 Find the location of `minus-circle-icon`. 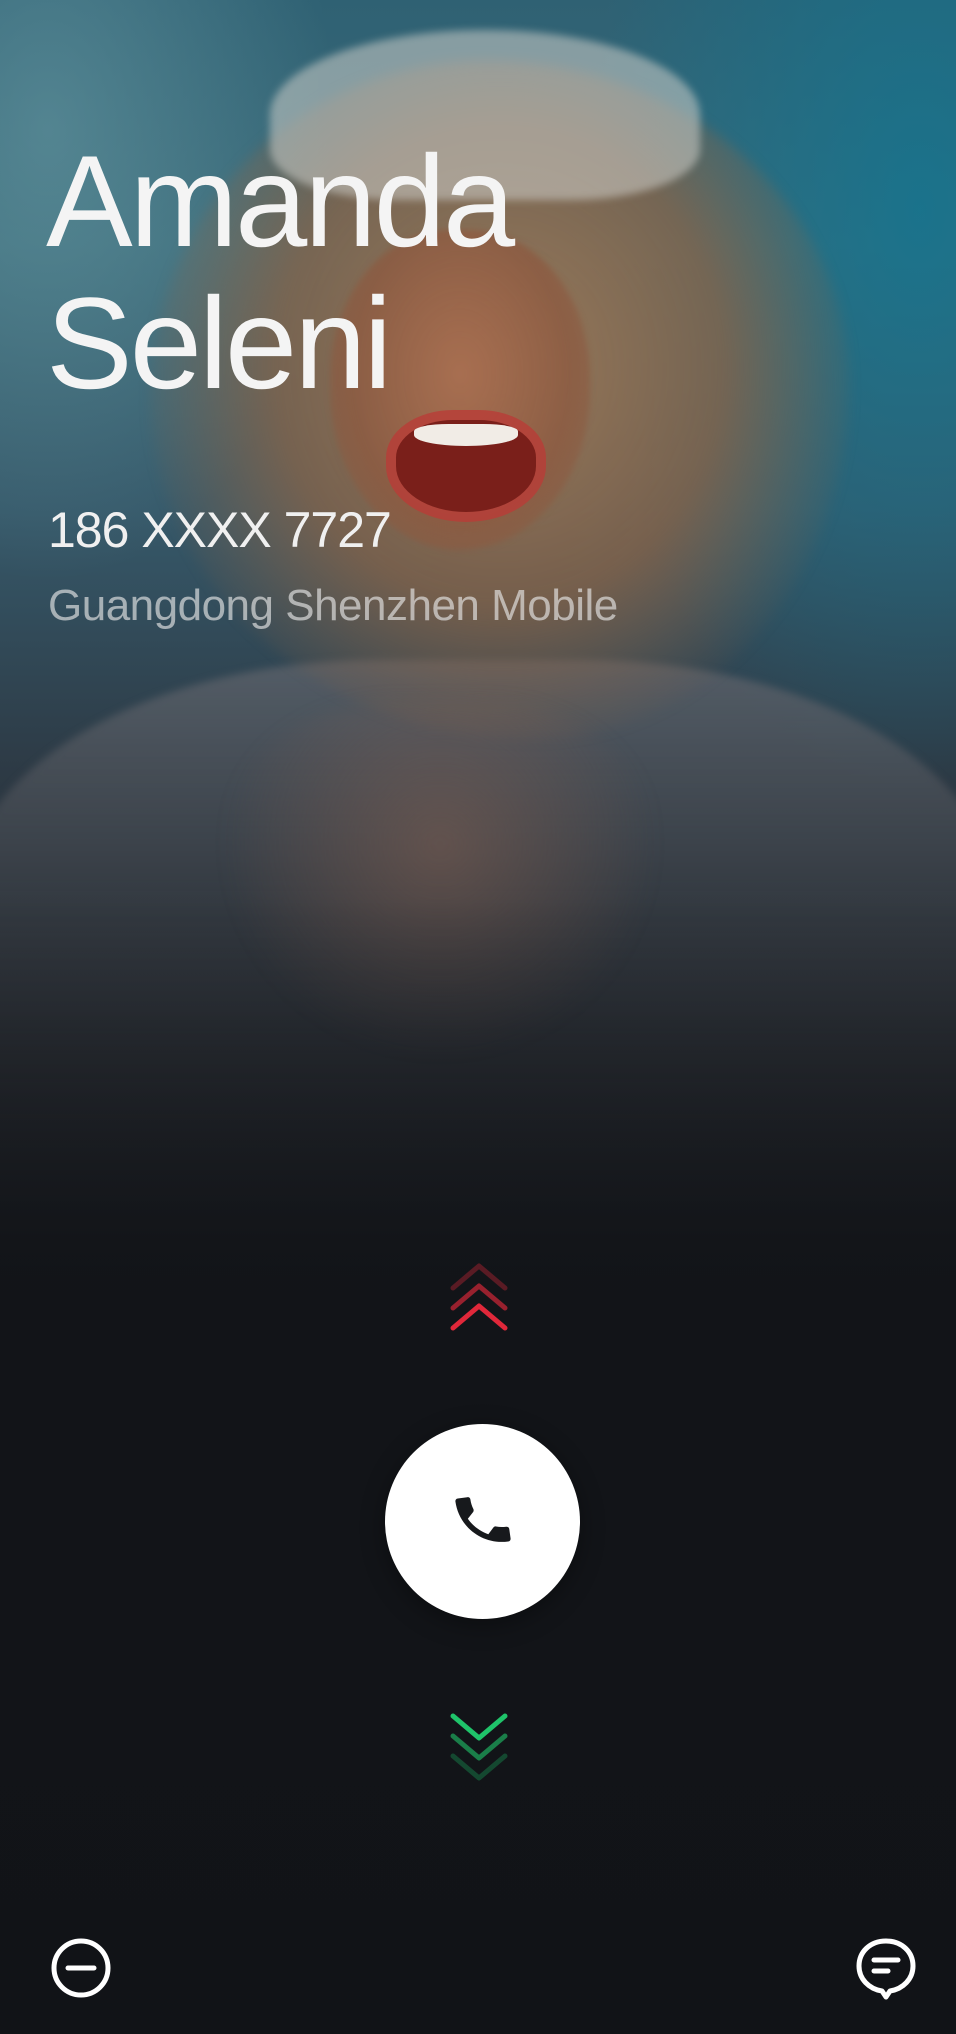

minus-circle-icon is located at coordinates (81, 1970).